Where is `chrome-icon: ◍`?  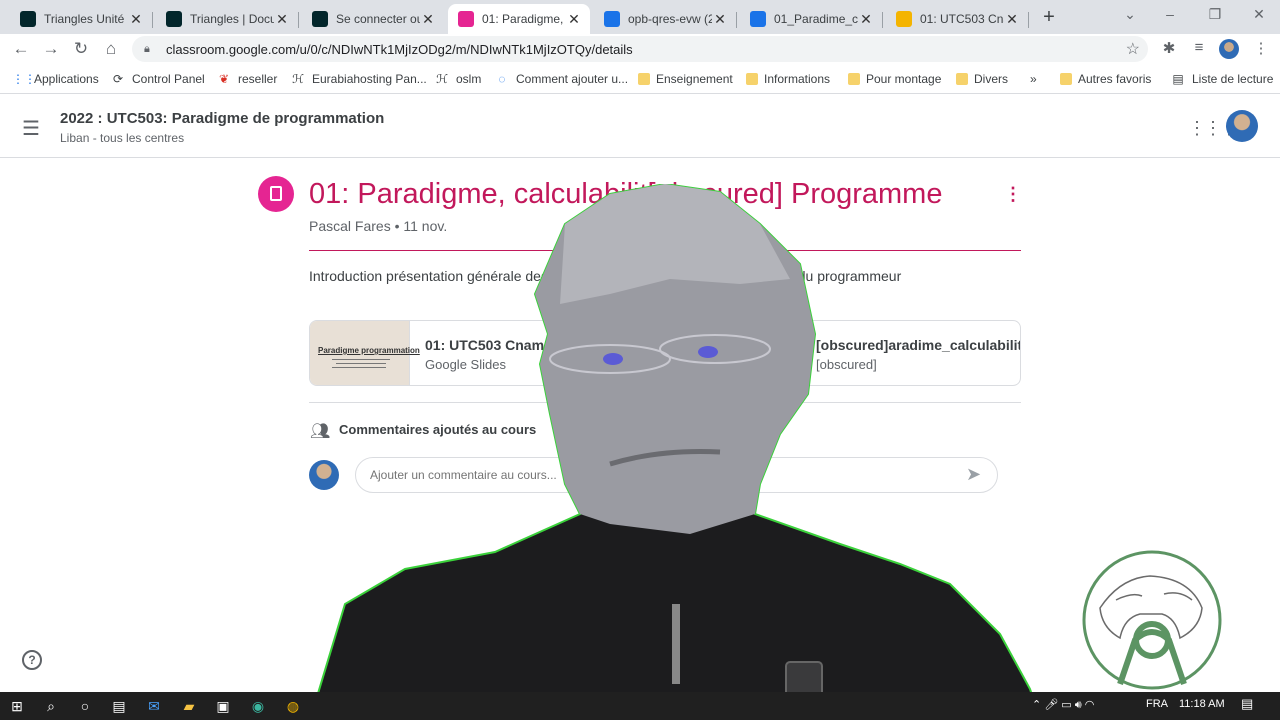
chrome-icon: ◍ is located at coordinates (293, 706).